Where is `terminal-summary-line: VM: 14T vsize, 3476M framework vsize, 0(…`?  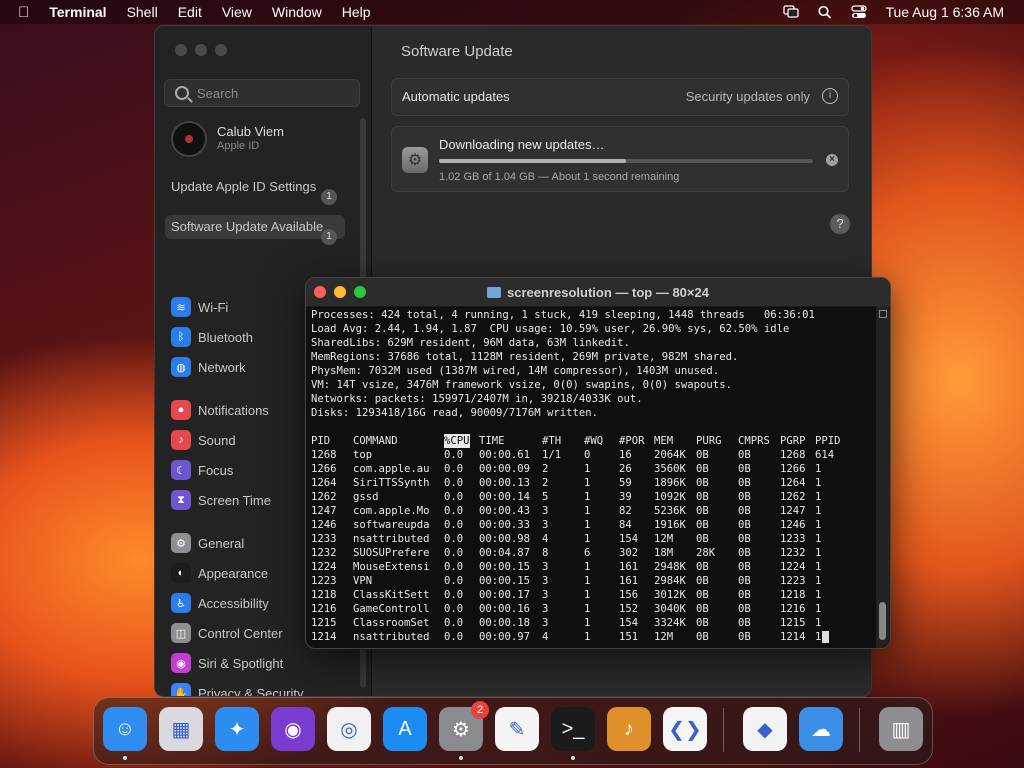 terminal-summary-line: VM: 14T vsize, 3476M framework vsize, 0(… is located at coordinates (521, 385).